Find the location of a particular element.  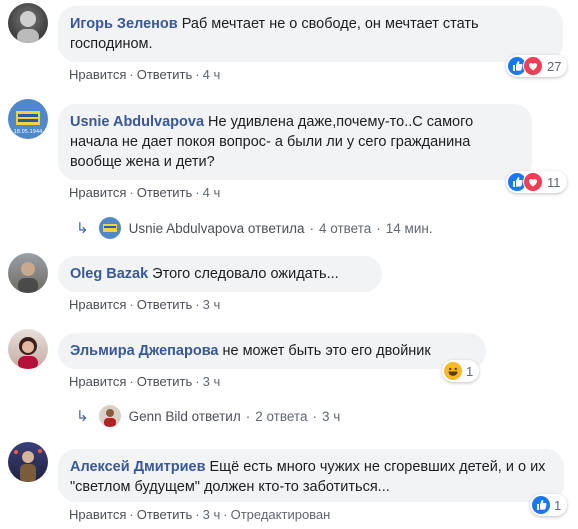

svg-text: 18.05.1944 is located at coordinates (28, 132).